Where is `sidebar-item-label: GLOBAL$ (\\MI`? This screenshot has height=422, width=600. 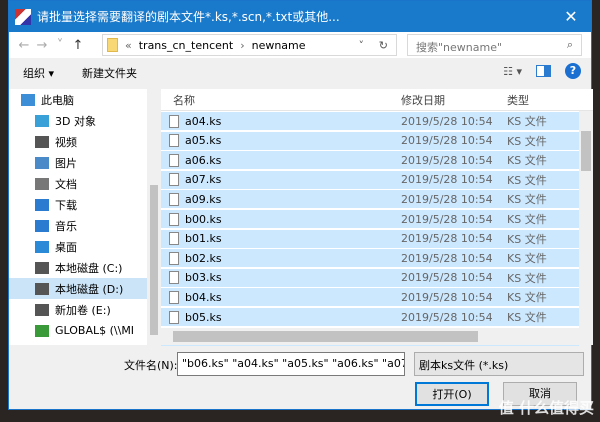
sidebar-item-label: GLOBAL$ (\\MI is located at coordinates (95, 330).